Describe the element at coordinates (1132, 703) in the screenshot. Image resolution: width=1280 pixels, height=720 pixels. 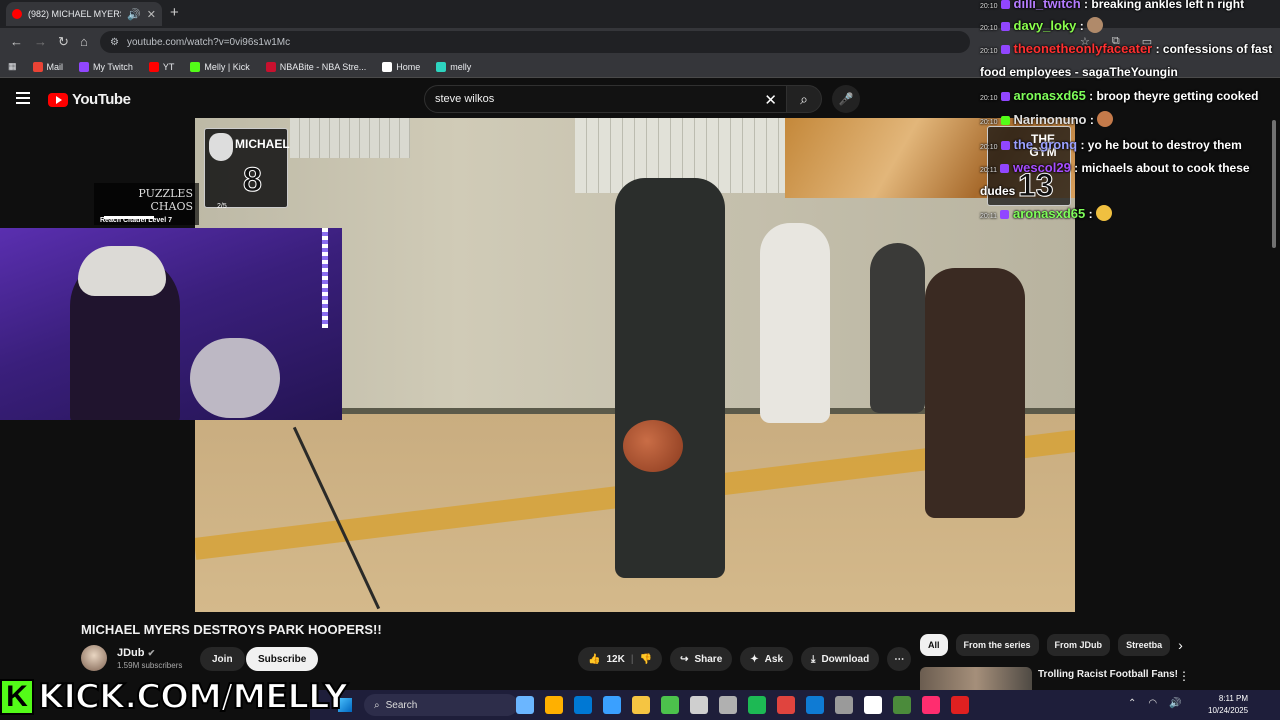
I see `chevron-up-icon: ⌃` at that location.